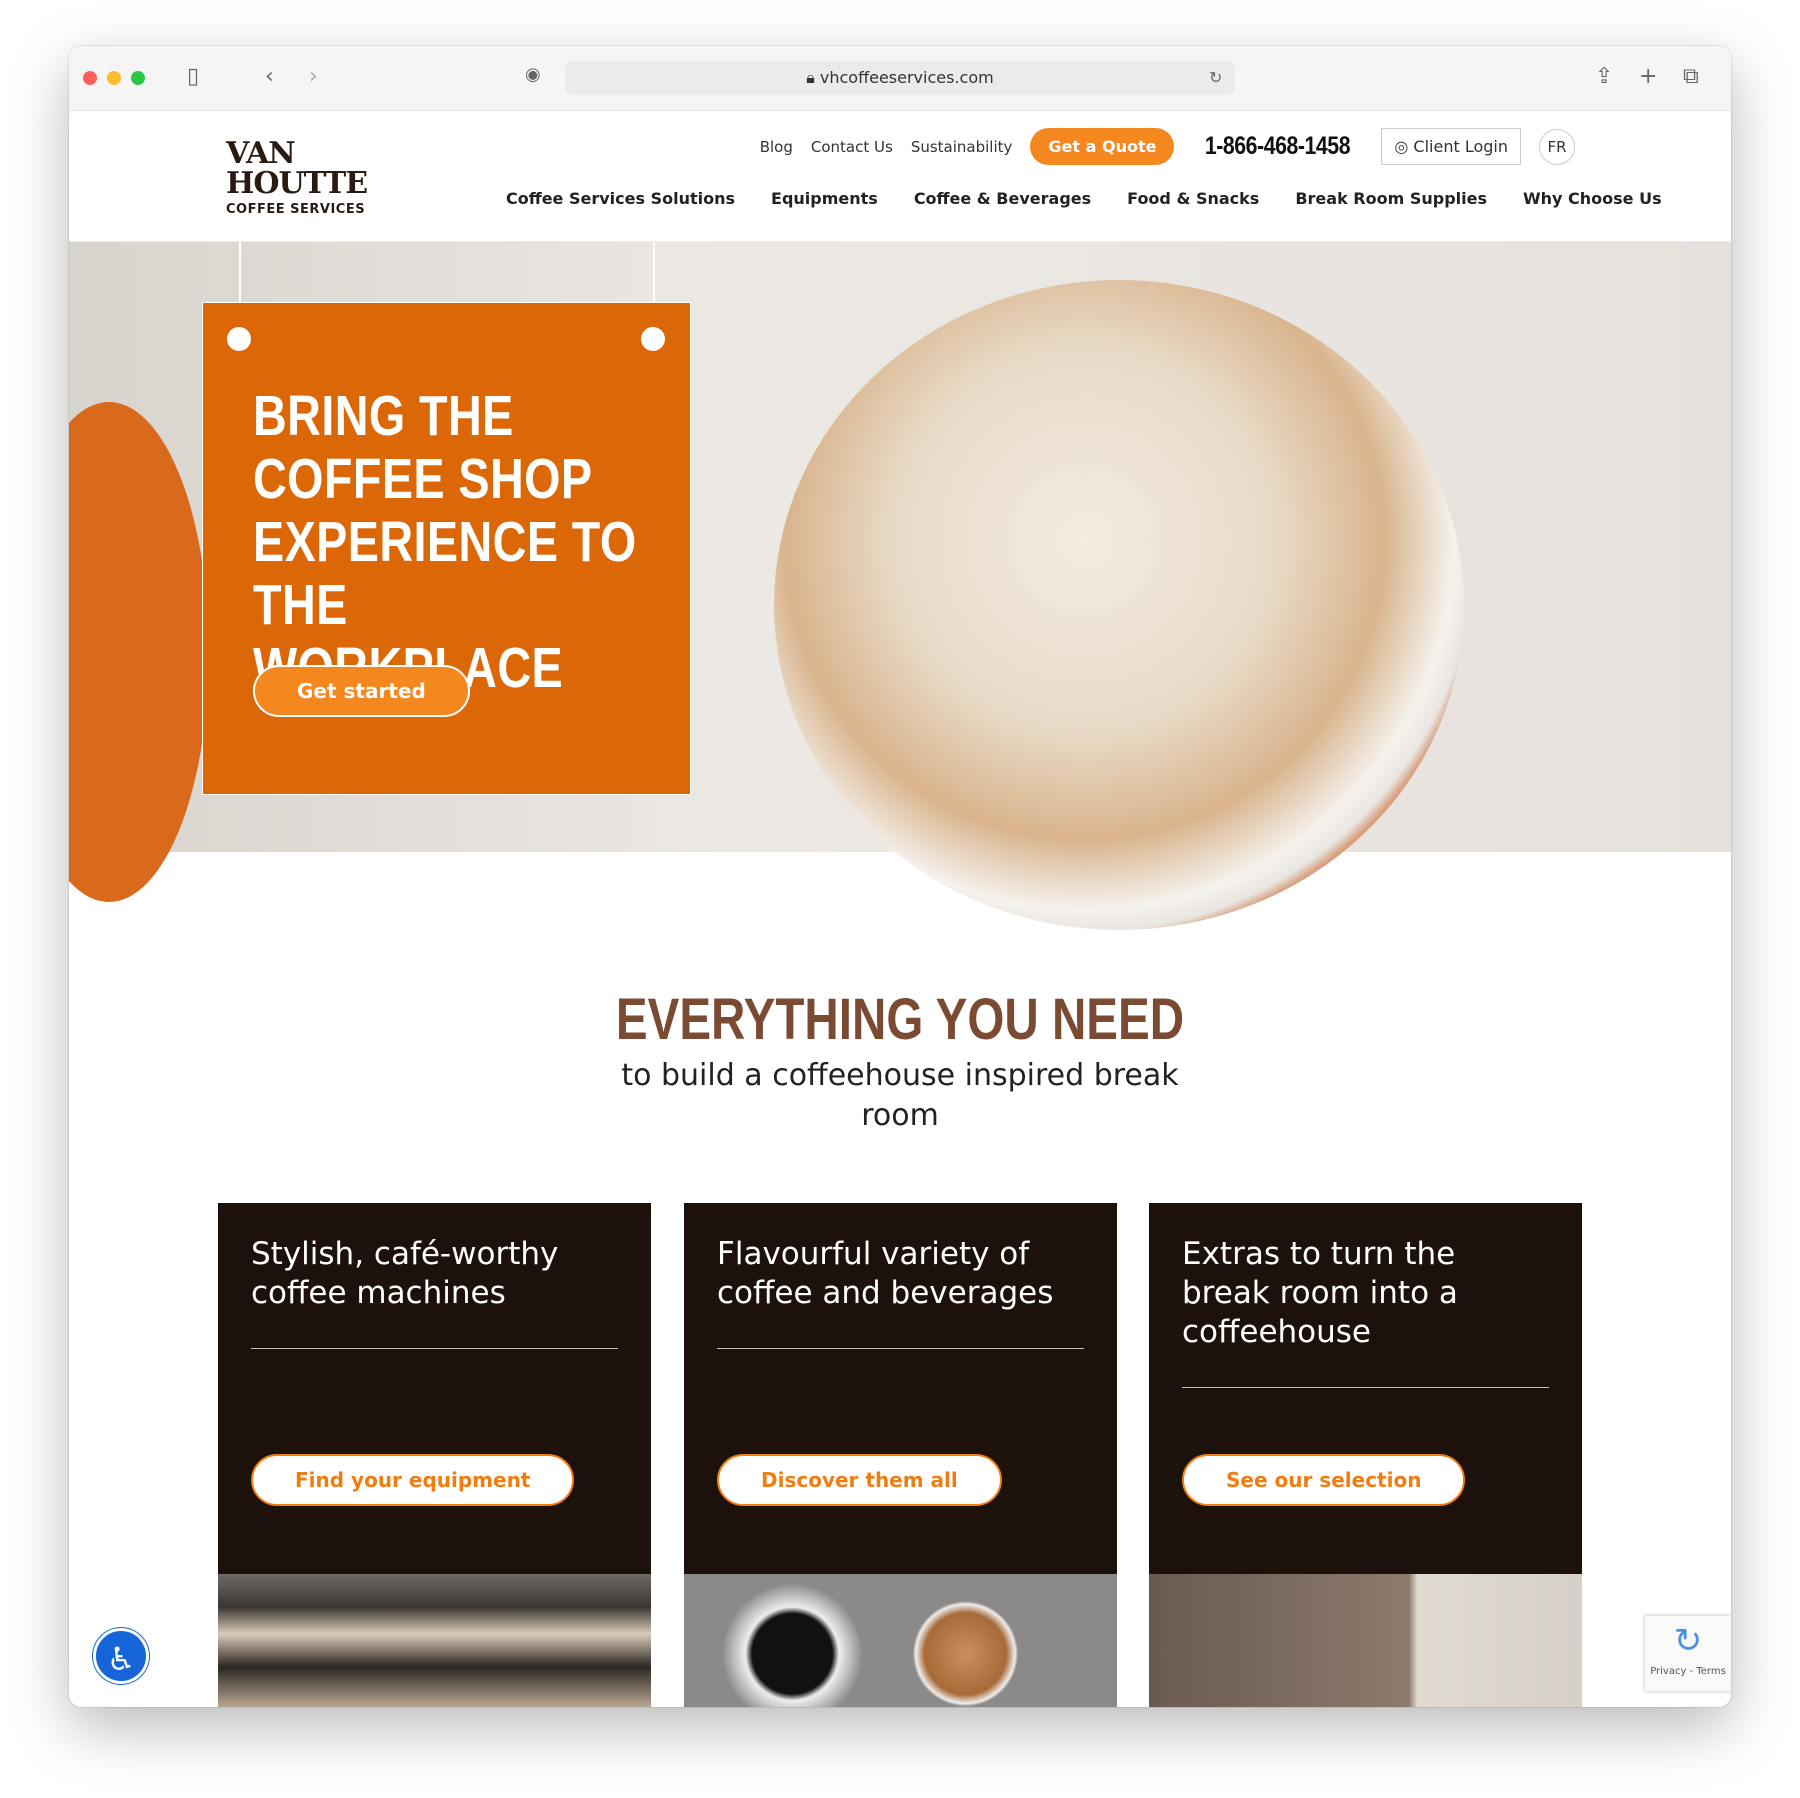 This screenshot has width=1800, height=1798. I want to click on nav-coffee-services-solutions: Coffee Services Solutions, so click(620, 198).